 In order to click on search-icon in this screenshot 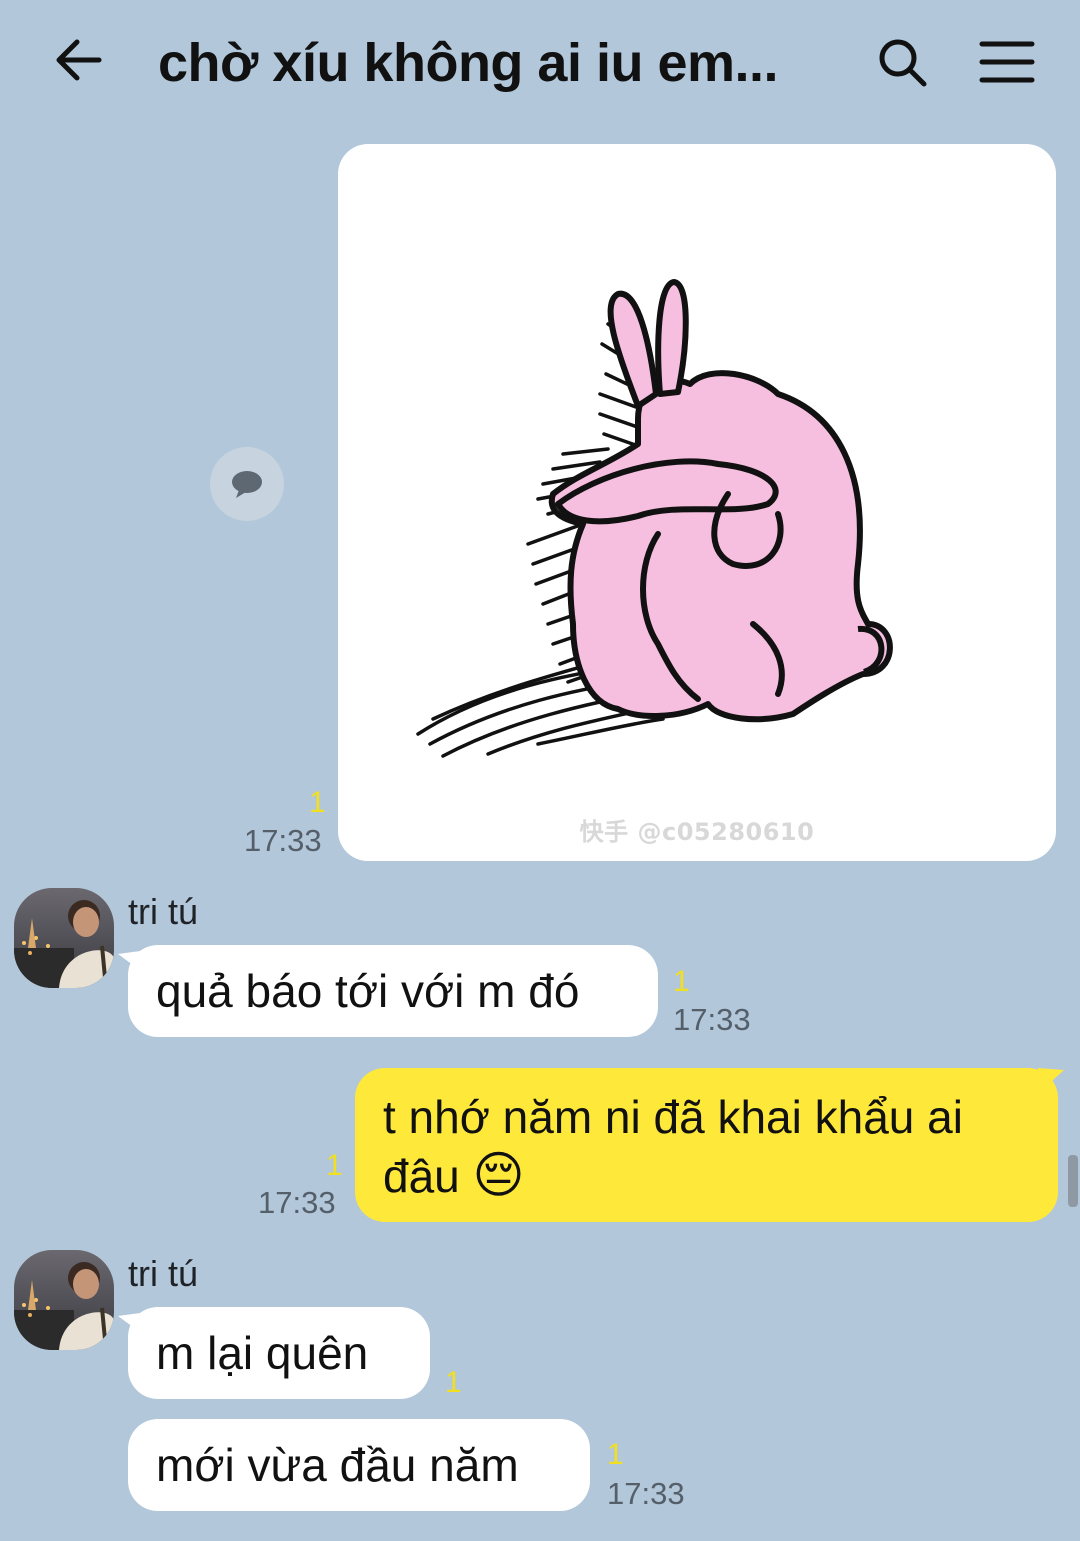, I will do `click(903, 63)`.